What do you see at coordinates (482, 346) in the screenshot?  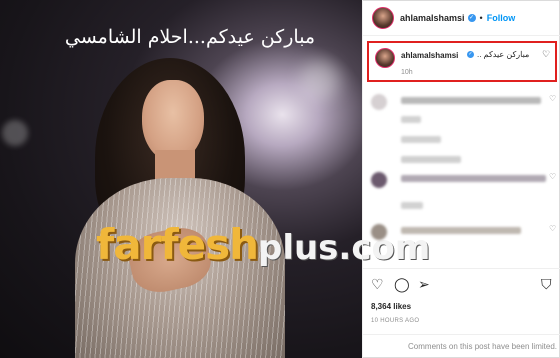 I see `comments-limited-text: Comments on this post have been limited.` at bounding box center [482, 346].